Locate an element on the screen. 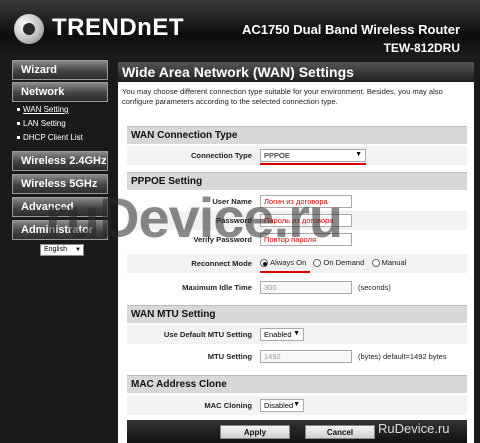 The image size is (480, 443). mtu-setting-label: MTU Setting is located at coordinates (229, 356).